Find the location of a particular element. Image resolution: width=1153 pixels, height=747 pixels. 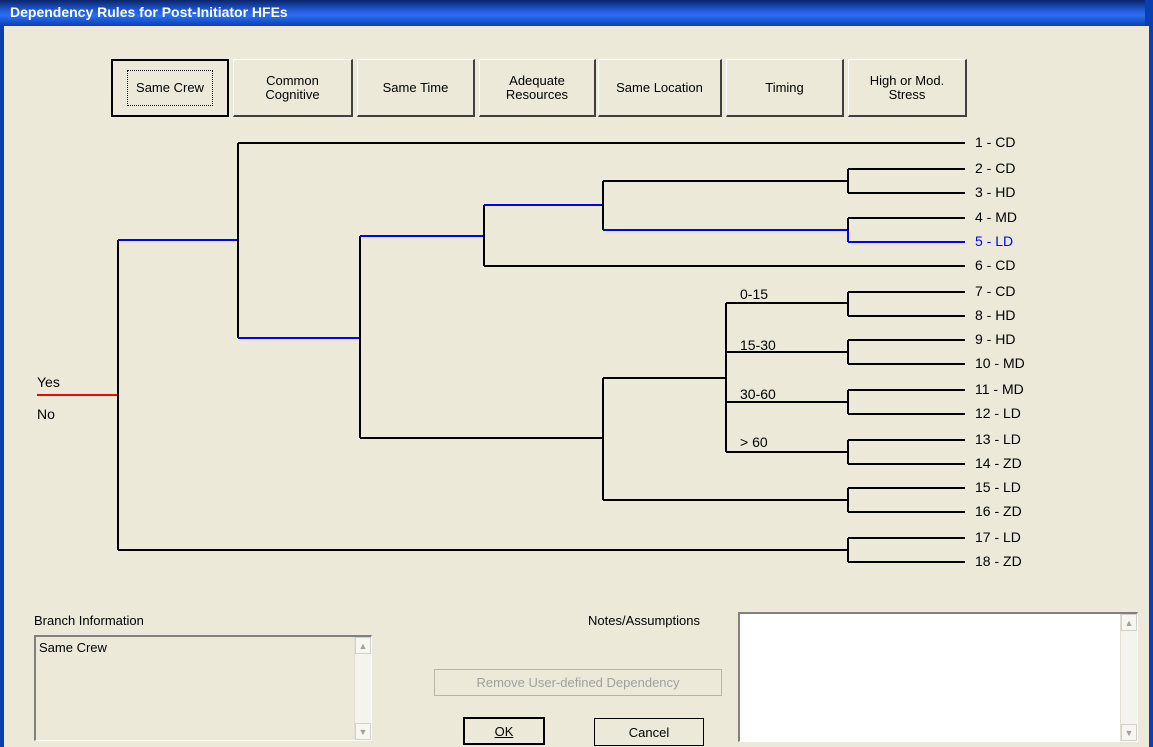

branch-info-text: Same Crew is located at coordinates (73, 647).